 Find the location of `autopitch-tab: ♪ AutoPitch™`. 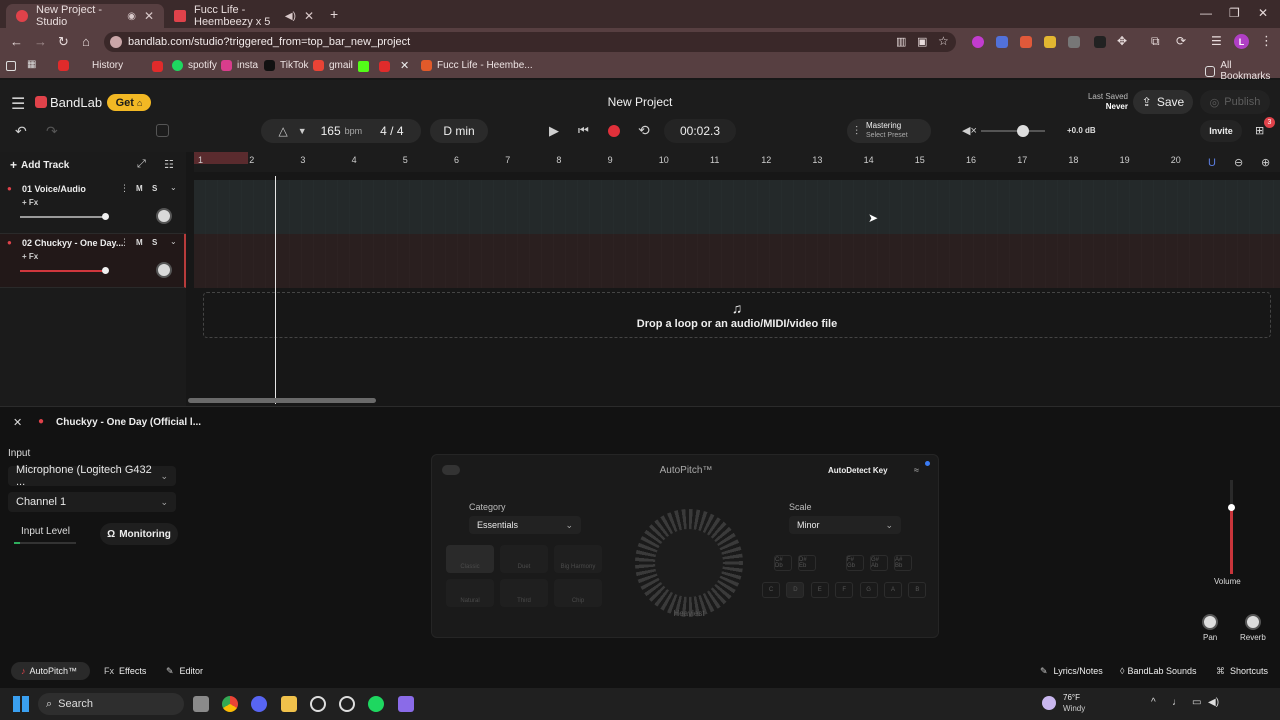

autopitch-tab: ♪ AutoPitch™ is located at coordinates (50, 671).